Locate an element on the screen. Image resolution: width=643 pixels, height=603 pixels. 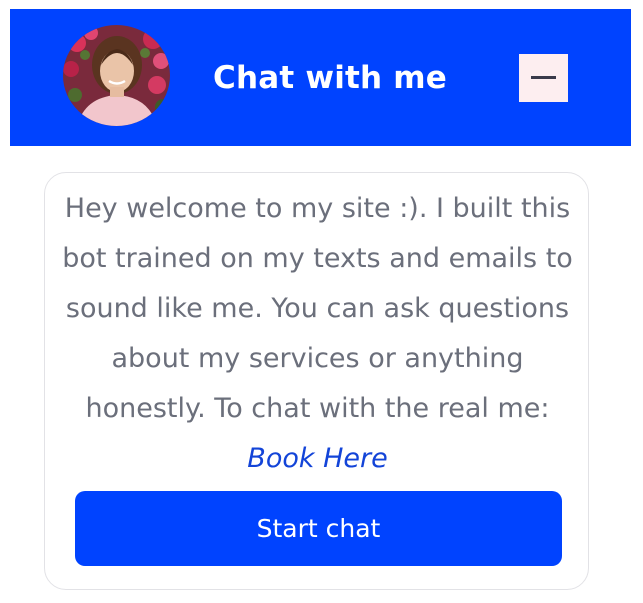
chat-title: Chat with me is located at coordinates (330, 78).